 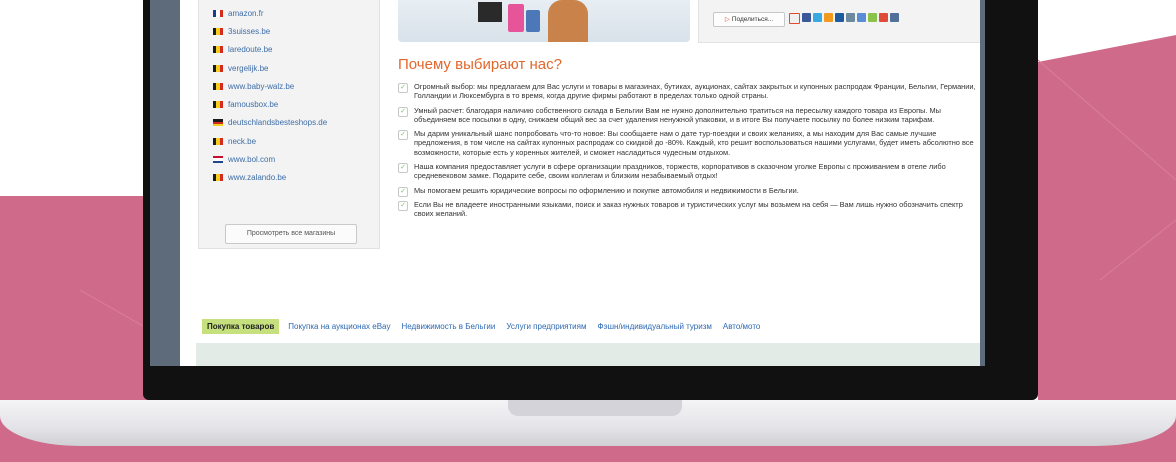 What do you see at coordinates (248, 68) in the screenshot?
I see `store-link-label: vergelijk.be` at bounding box center [248, 68].